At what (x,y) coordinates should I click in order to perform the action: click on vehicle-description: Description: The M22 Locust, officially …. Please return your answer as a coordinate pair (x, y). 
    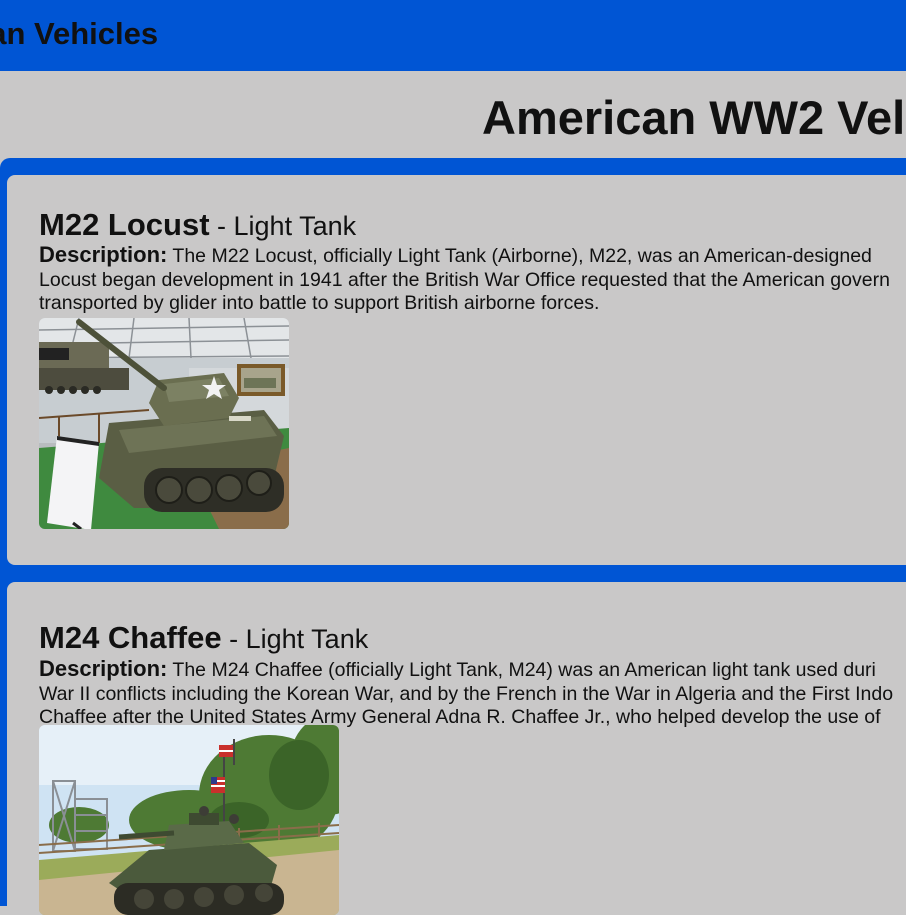
    Looking at the image, I should click on (472, 279).